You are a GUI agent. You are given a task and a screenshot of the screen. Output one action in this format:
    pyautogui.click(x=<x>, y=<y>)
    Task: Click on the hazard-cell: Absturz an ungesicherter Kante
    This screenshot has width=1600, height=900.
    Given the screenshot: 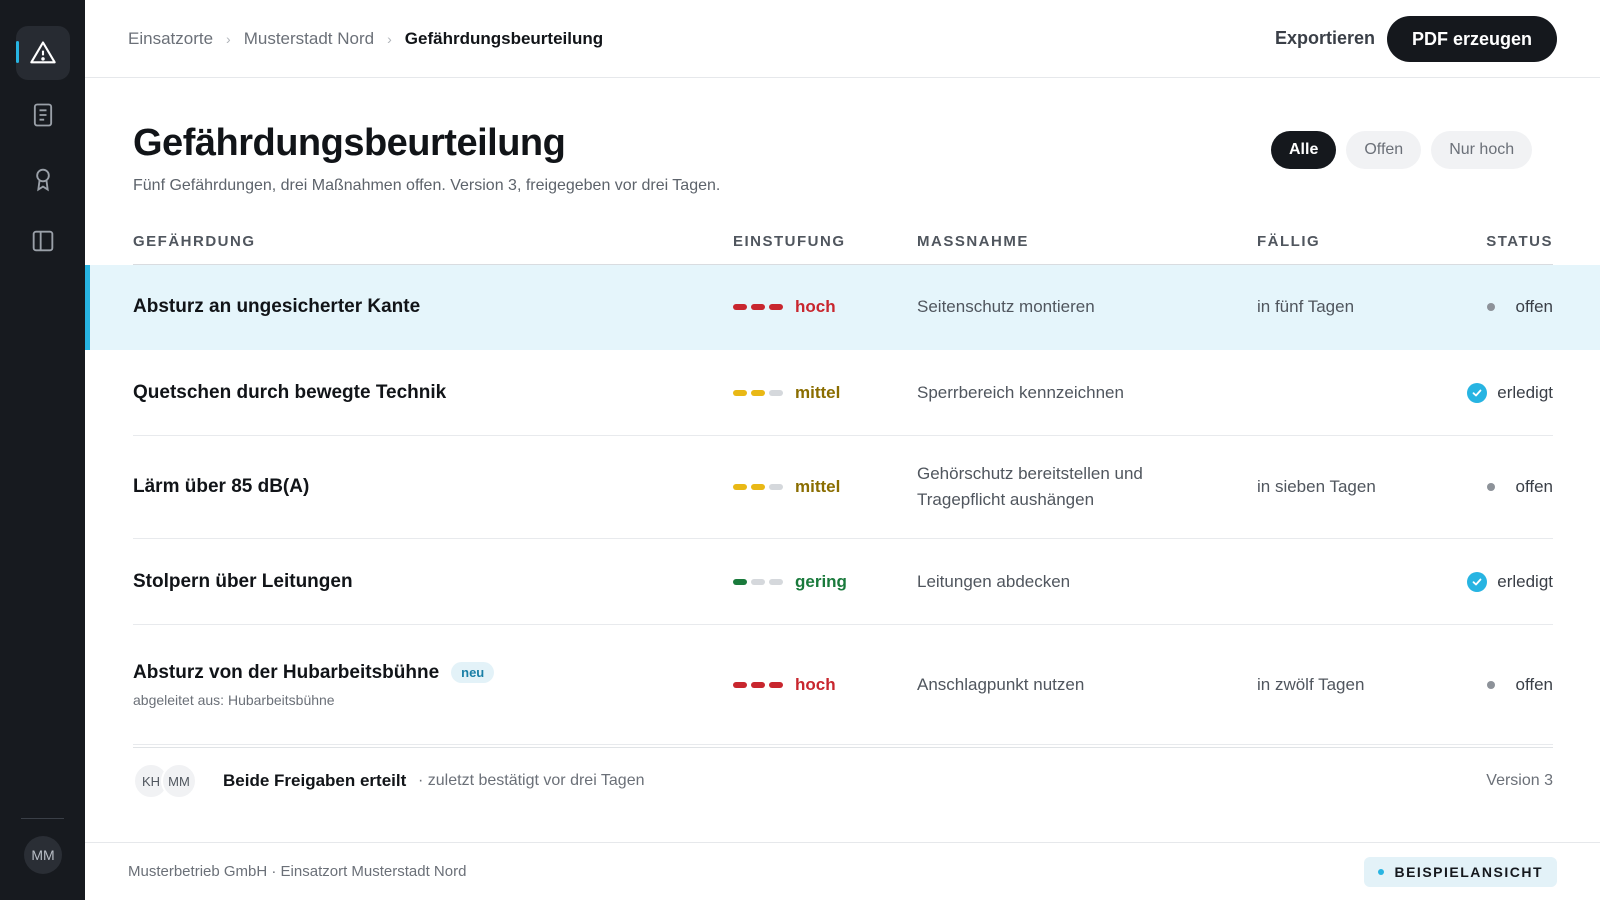 What is the action you would take?
    pyautogui.click(x=276, y=307)
    